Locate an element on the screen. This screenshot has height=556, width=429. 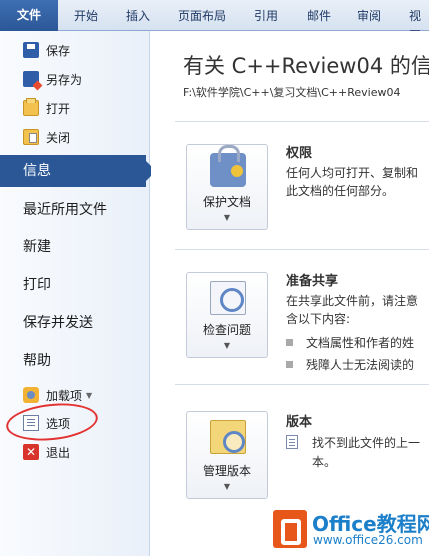
tab-insert: 插入 is located at coordinates (138, 16).